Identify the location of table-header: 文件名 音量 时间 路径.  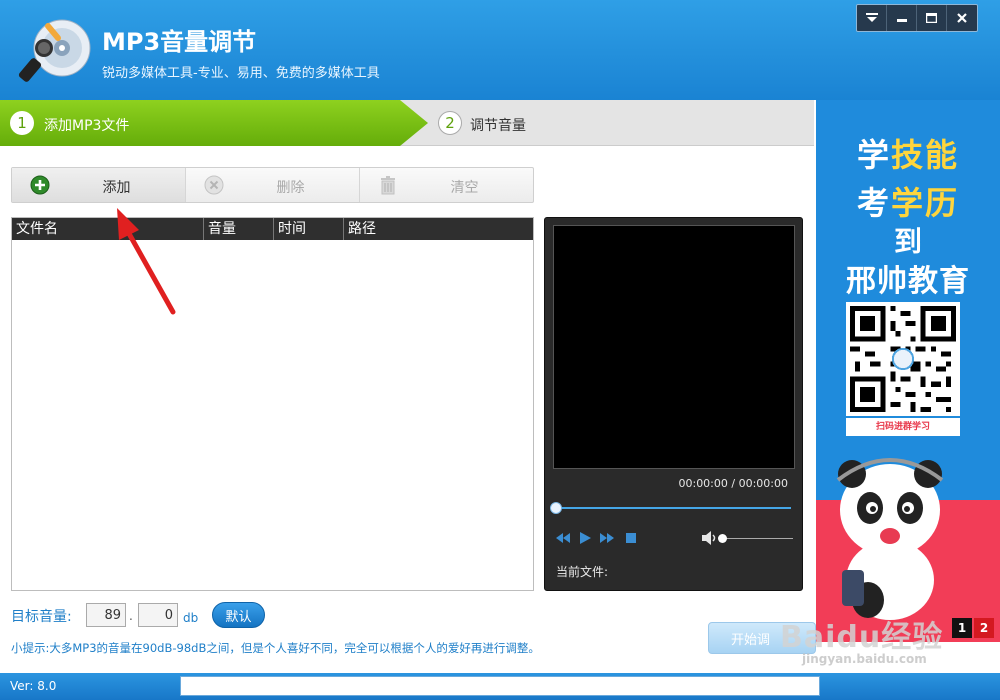
(272, 229).